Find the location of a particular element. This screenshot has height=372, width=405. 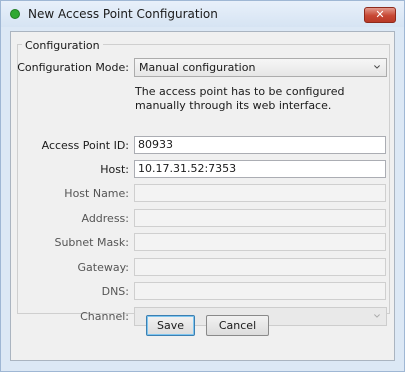

host-name-label: Host Name: is located at coordinates (96, 193).